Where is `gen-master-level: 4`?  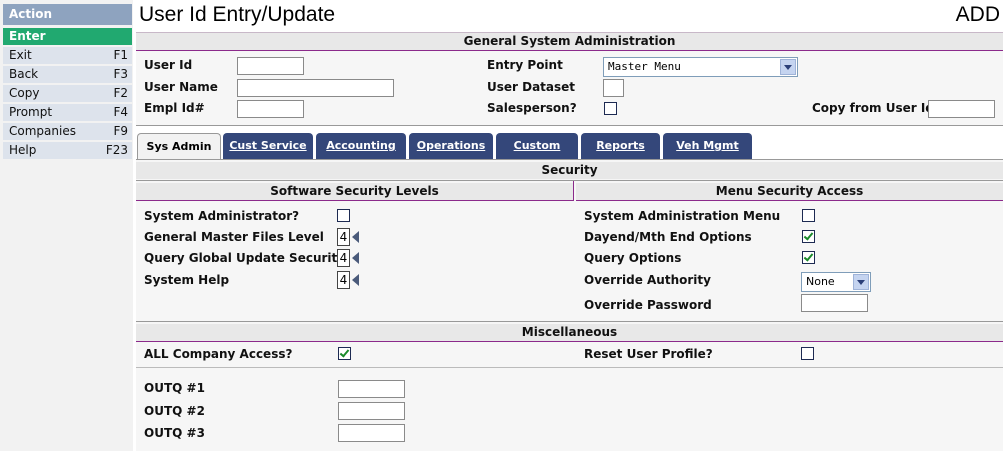 gen-master-level: 4 is located at coordinates (343, 237).